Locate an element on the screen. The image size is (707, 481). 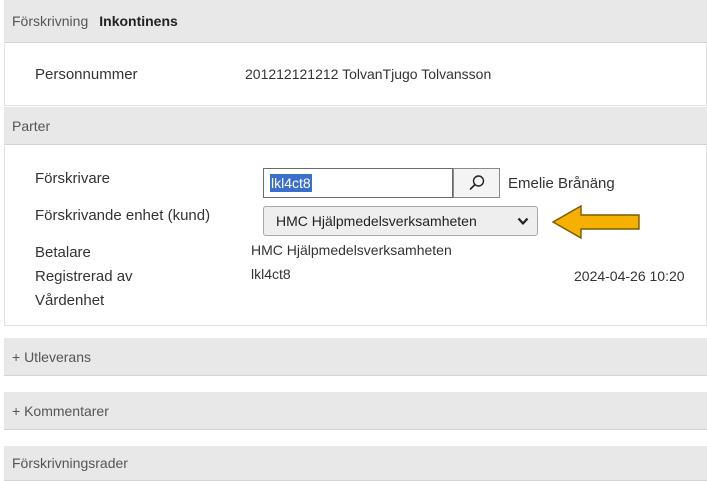
utleverans-section: + Utleverans is located at coordinates (355, 357).